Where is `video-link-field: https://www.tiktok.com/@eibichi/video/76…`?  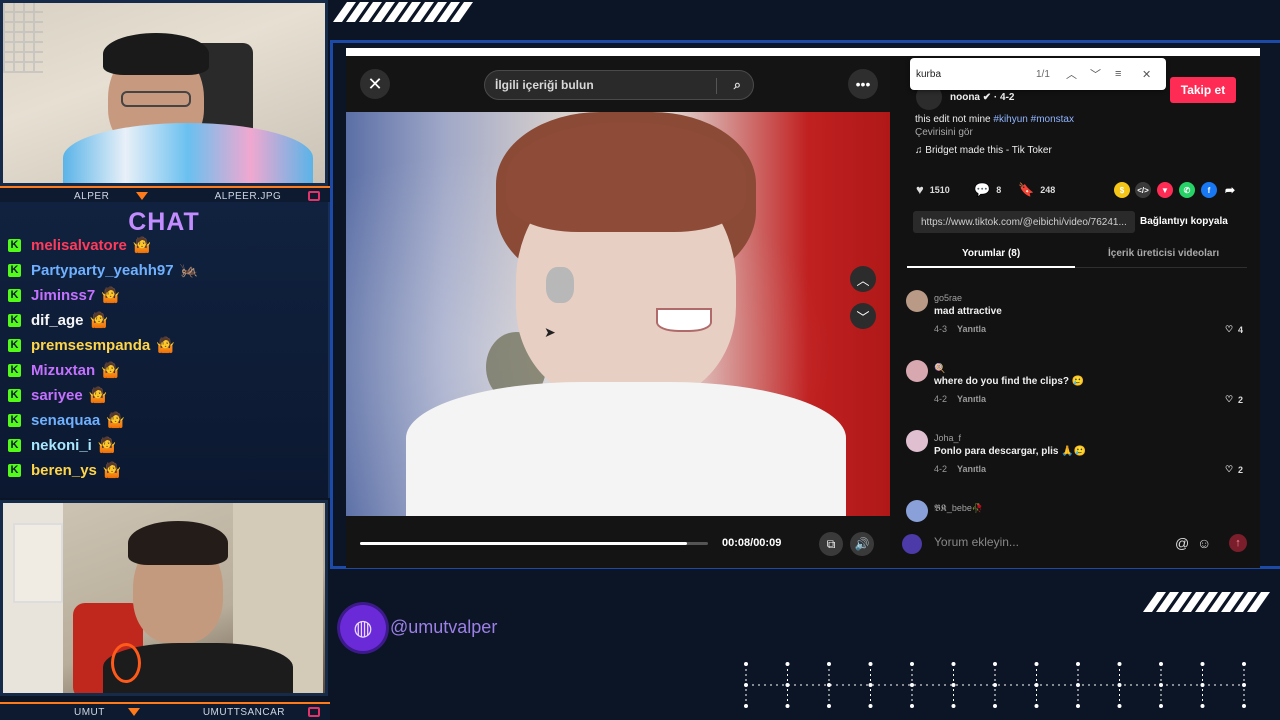
video-link-field: https://www.tiktok.com/@eibichi/video/76… is located at coordinates (1024, 222).